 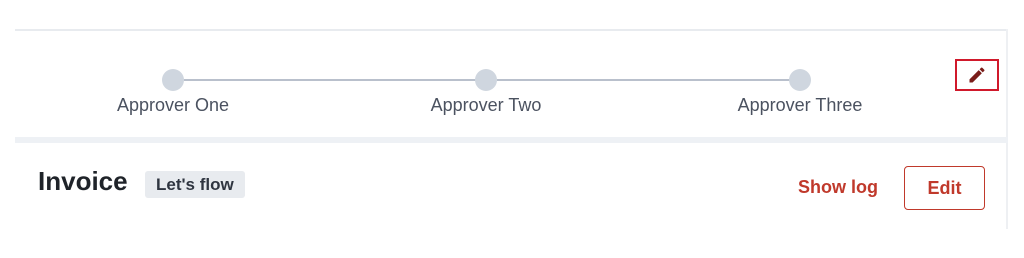 What do you see at coordinates (511, 140) in the screenshot?
I see `section-divider` at bounding box center [511, 140].